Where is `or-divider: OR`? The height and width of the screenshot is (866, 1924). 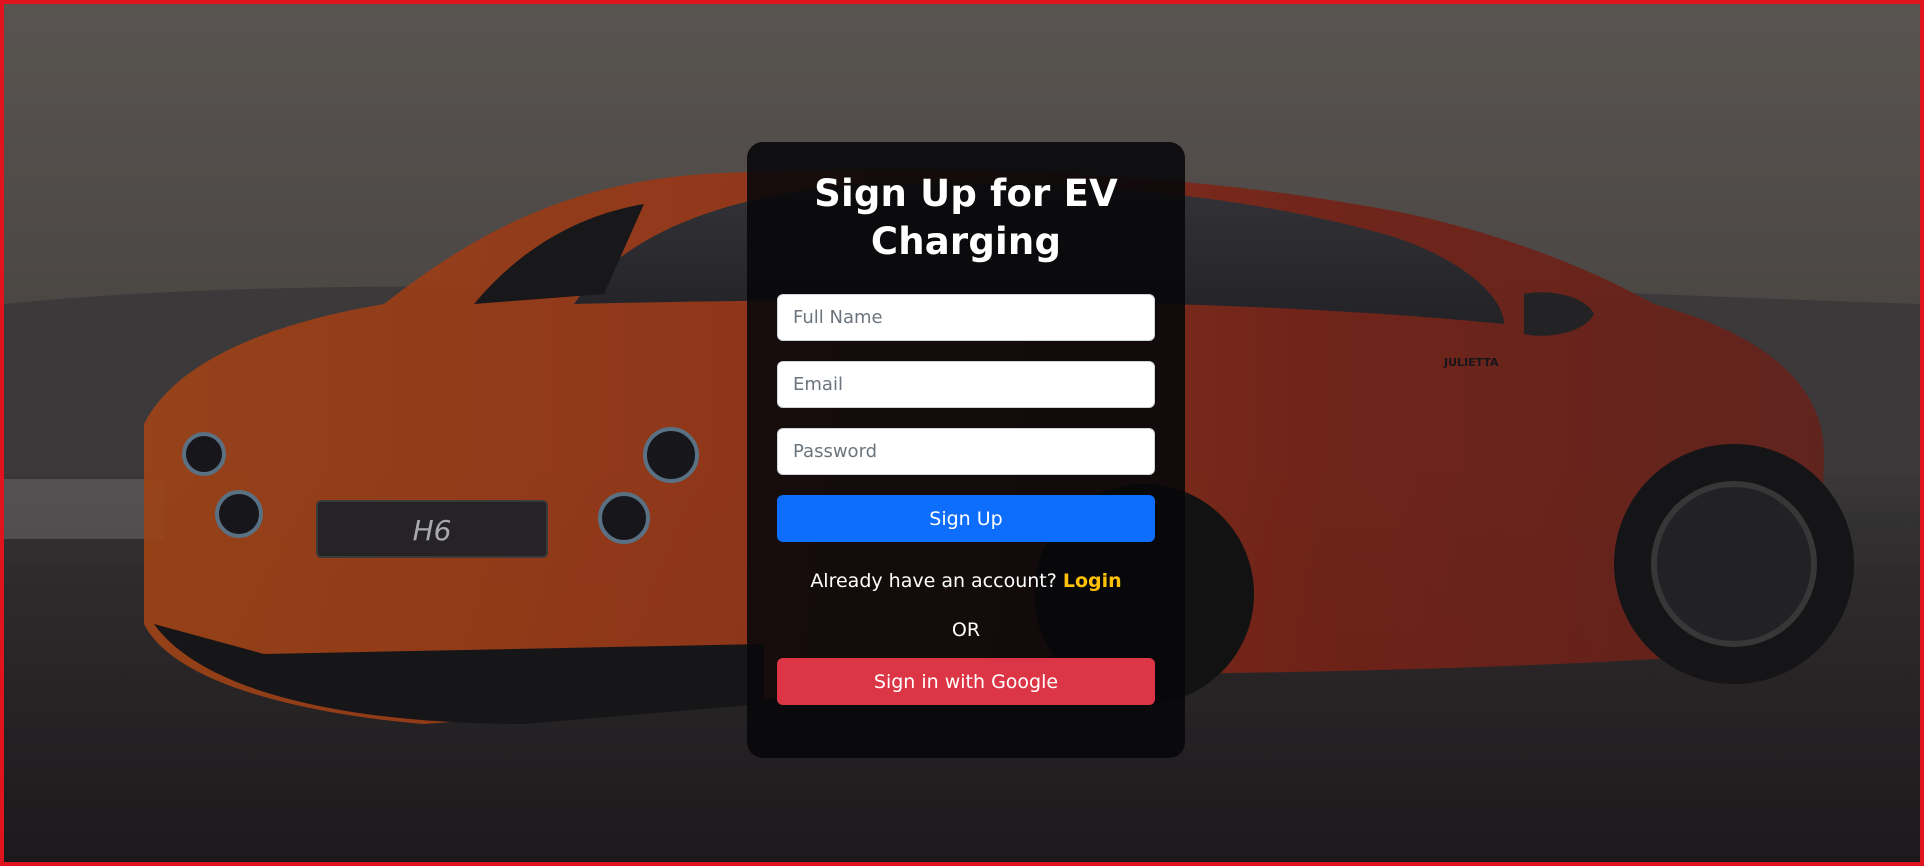 or-divider: OR is located at coordinates (966, 630).